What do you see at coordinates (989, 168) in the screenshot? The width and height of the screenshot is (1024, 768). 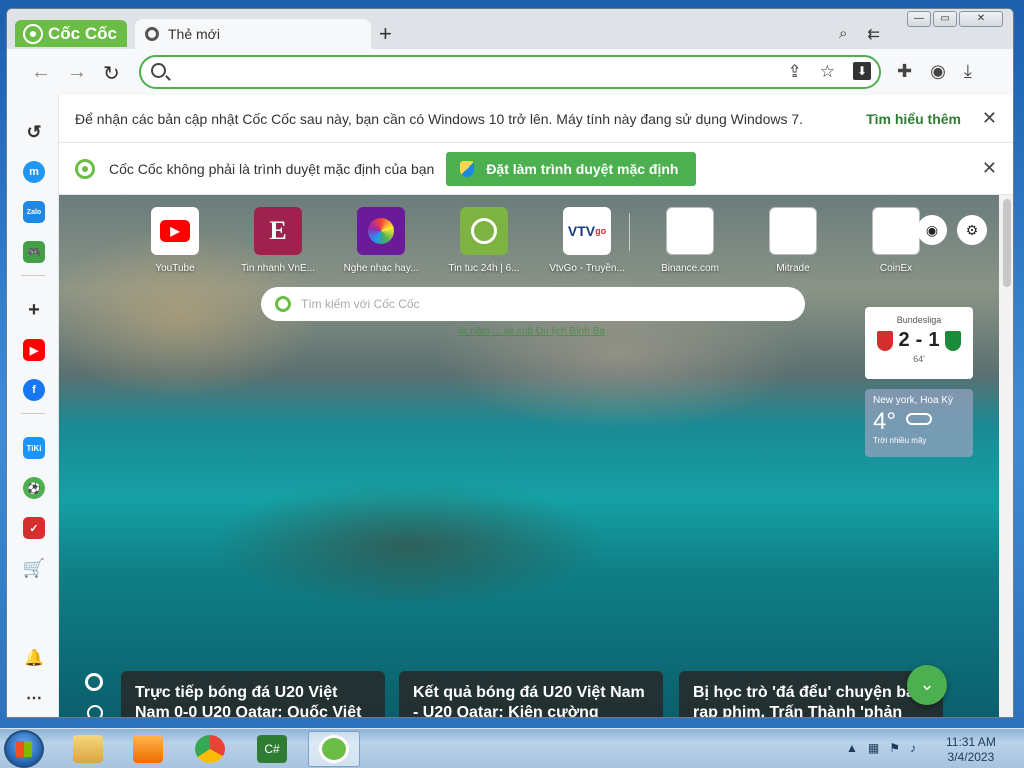 I see `close-default-banner-icon: ✕` at bounding box center [989, 168].